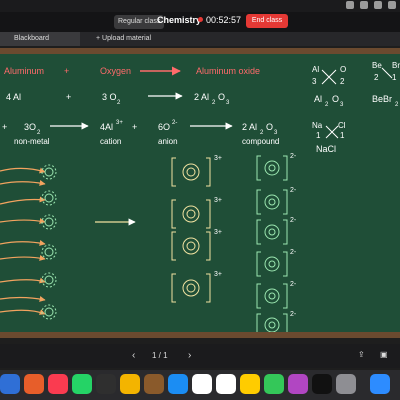  What do you see at coordinates (30, 127) in the screenshot?
I see `o2-molecule: 3O` at bounding box center [30, 127].